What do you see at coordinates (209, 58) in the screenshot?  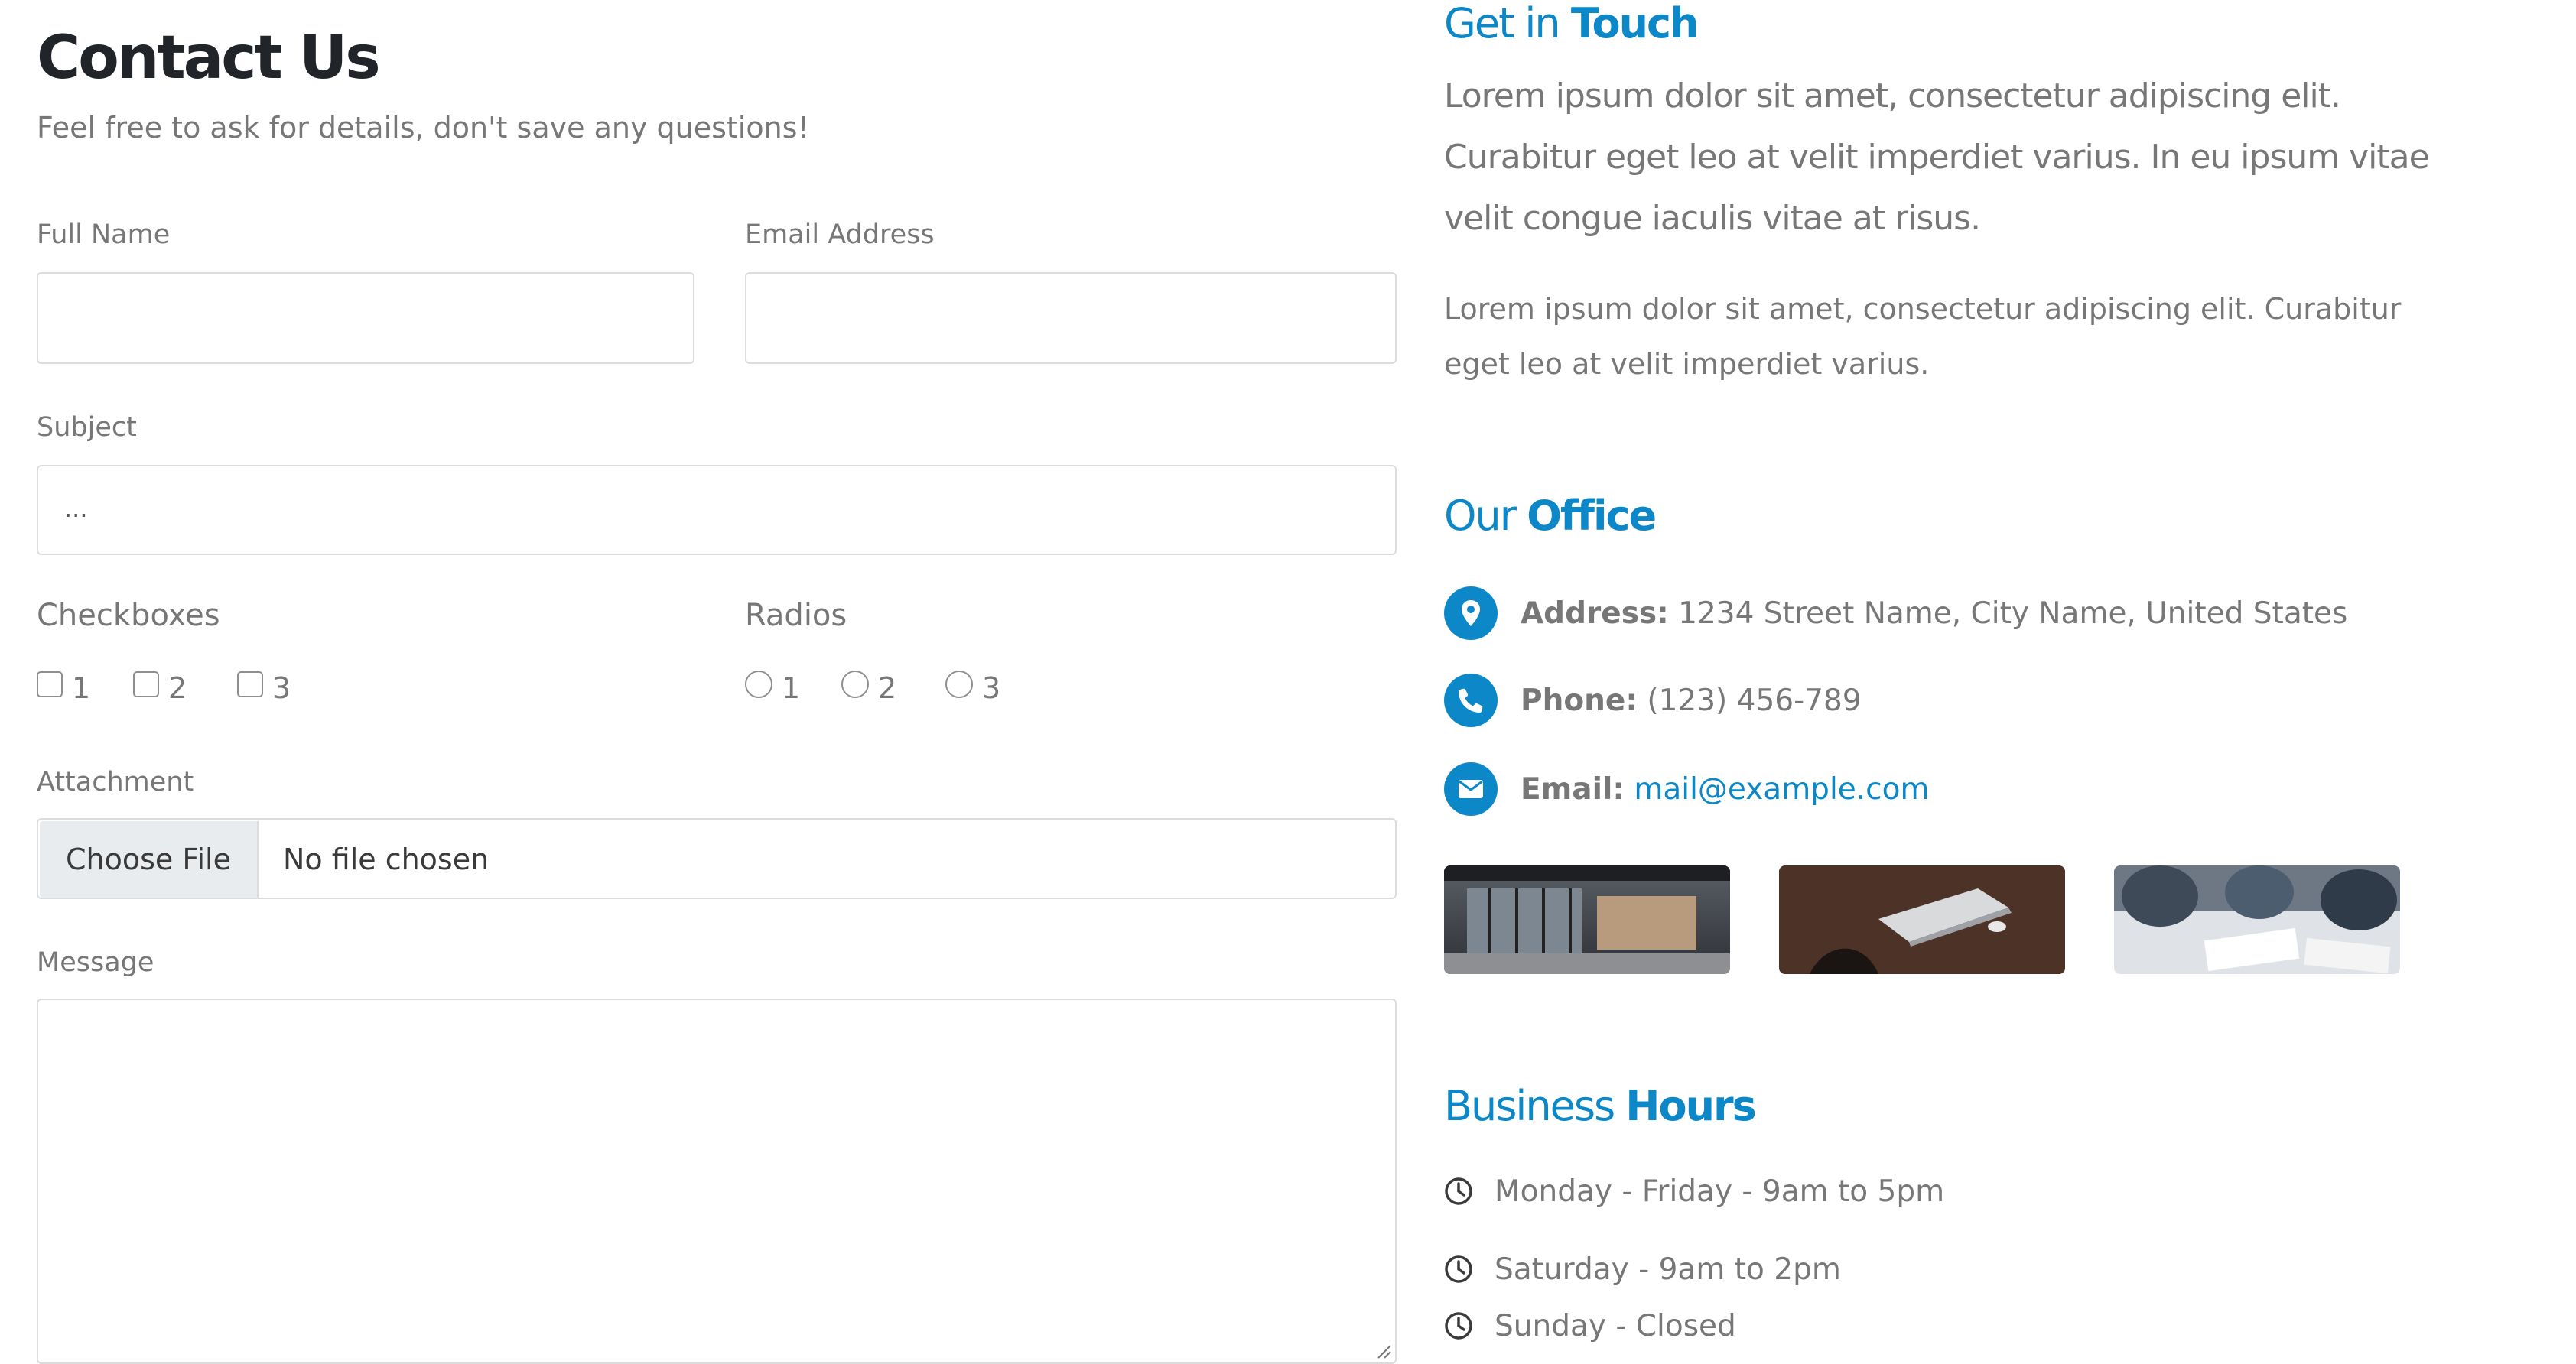 I see `page-title: Contact Us` at bounding box center [209, 58].